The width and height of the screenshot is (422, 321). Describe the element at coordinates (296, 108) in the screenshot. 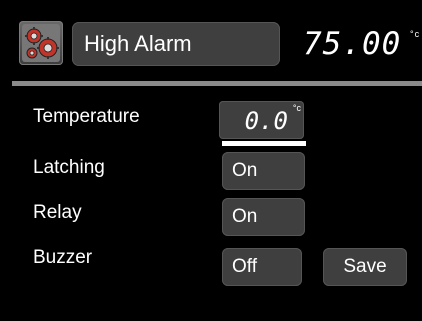

I see `temperature-unit: °c` at that location.